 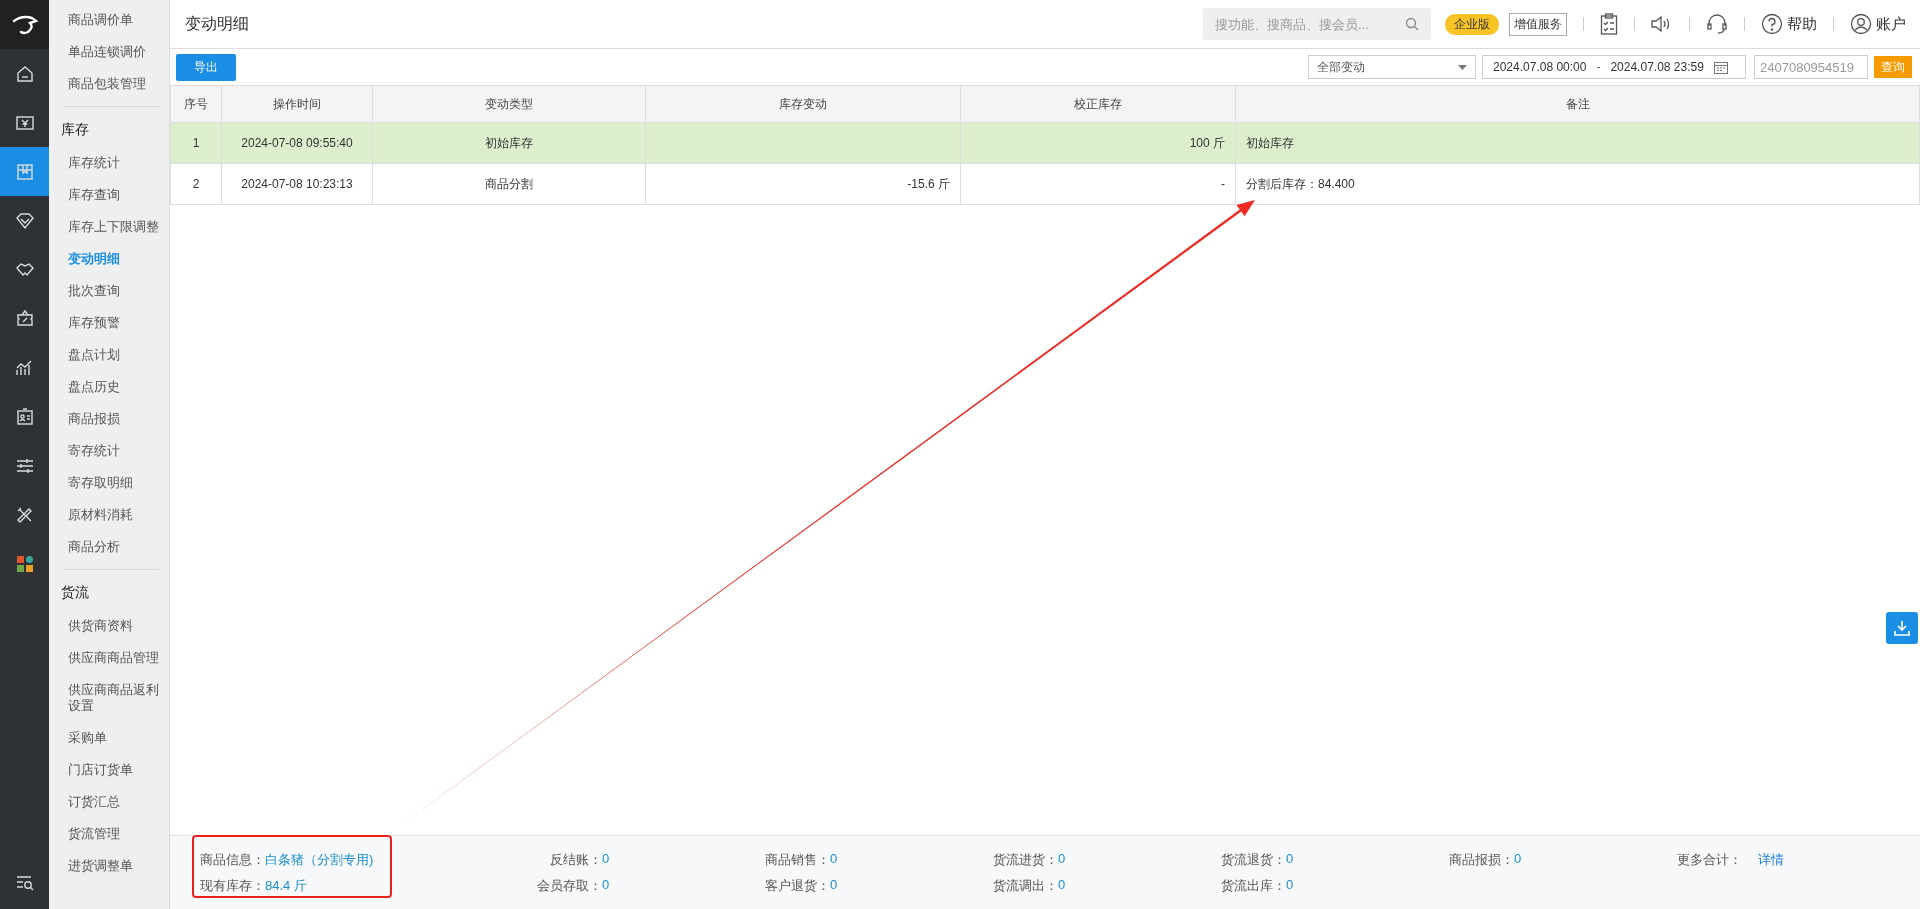 I want to click on table-cell: 商品分割, so click(x=509, y=184).